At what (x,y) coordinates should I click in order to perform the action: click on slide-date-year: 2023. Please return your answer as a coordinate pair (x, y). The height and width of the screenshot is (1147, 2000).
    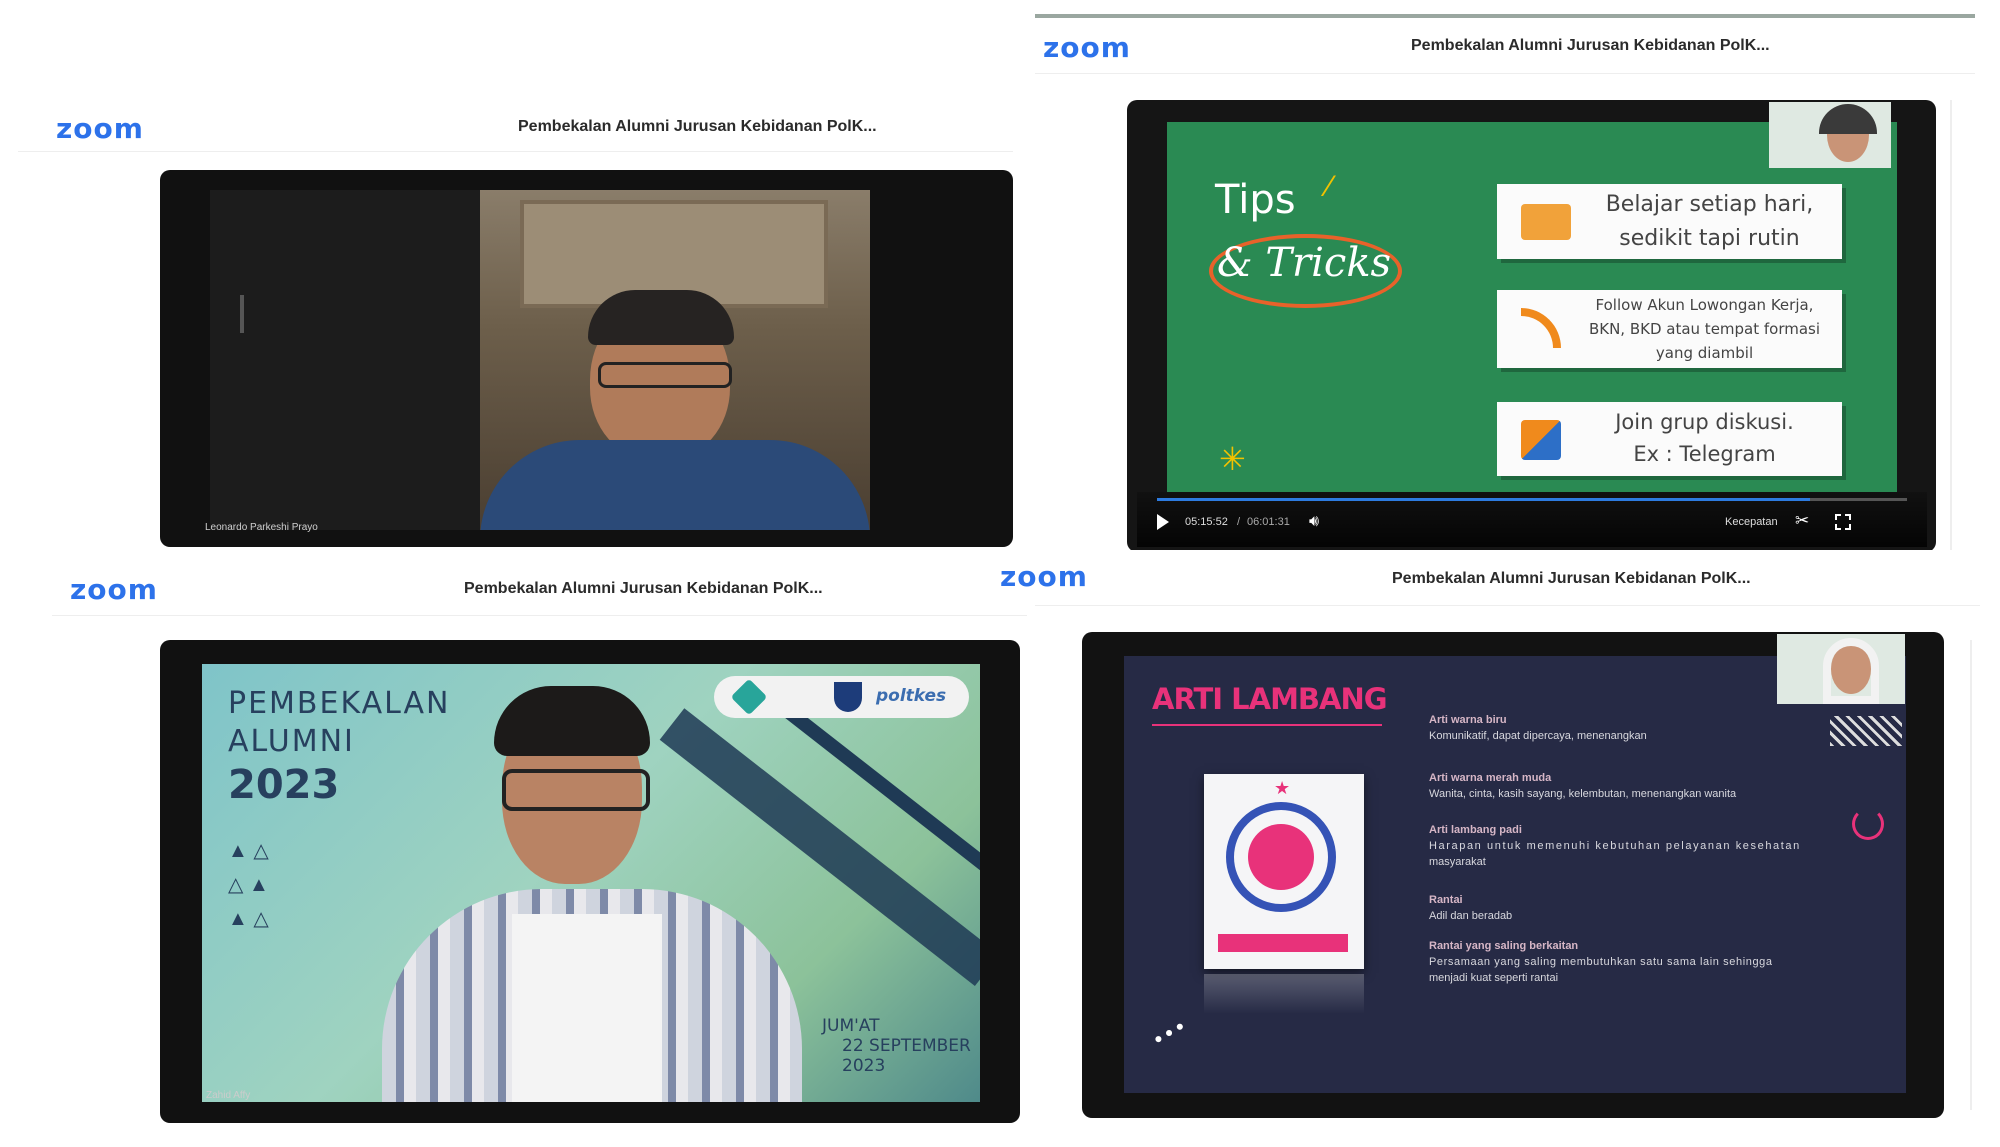
    Looking at the image, I should click on (864, 1066).